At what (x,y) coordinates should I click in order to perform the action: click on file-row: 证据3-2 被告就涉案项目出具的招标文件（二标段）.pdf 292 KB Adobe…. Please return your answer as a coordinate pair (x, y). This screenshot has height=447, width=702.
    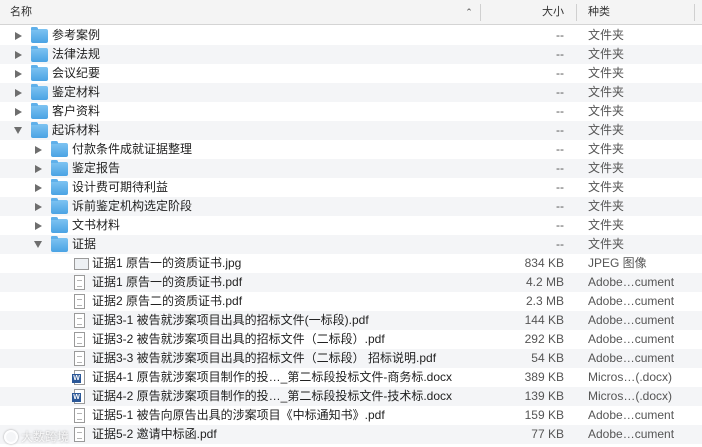
    Looking at the image, I should click on (351, 339).